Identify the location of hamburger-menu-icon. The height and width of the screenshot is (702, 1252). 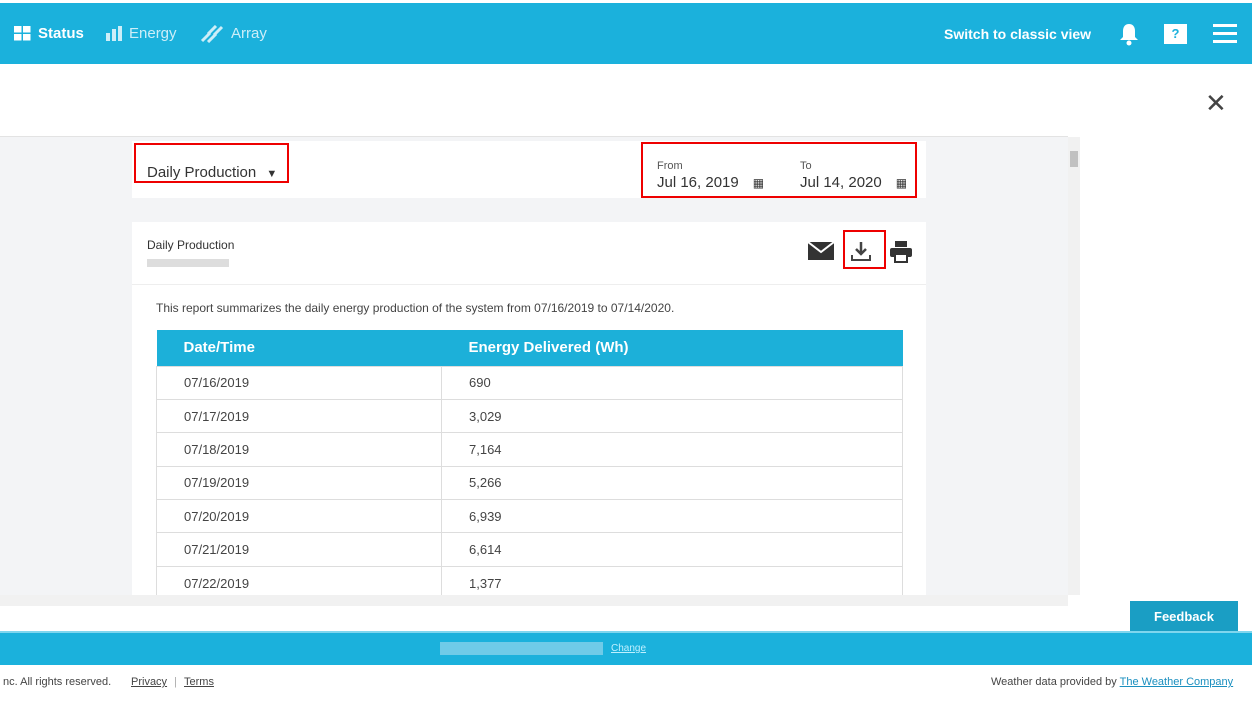
(1225, 33).